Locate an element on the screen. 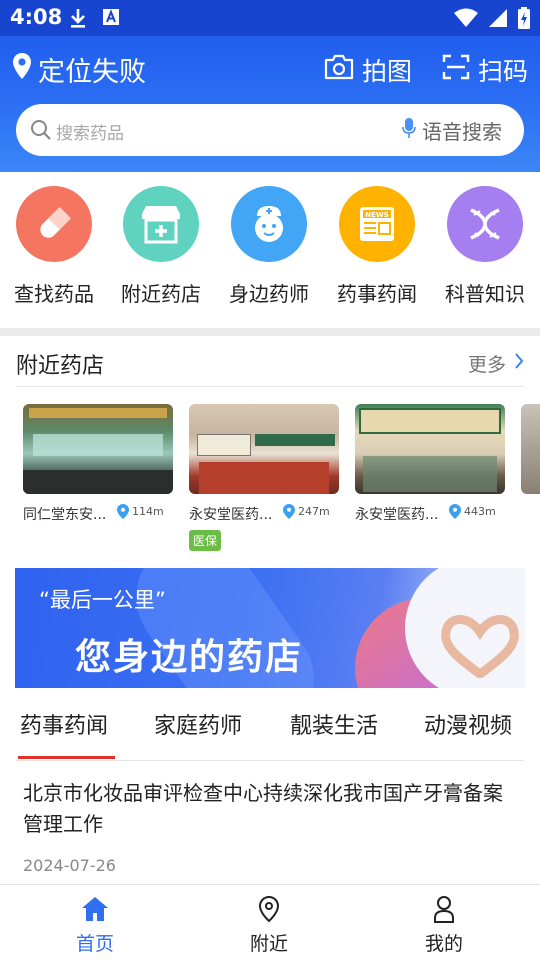 This screenshot has height=960, width=540. menu-pharmacist: 身边药师 is located at coordinates (269, 246).